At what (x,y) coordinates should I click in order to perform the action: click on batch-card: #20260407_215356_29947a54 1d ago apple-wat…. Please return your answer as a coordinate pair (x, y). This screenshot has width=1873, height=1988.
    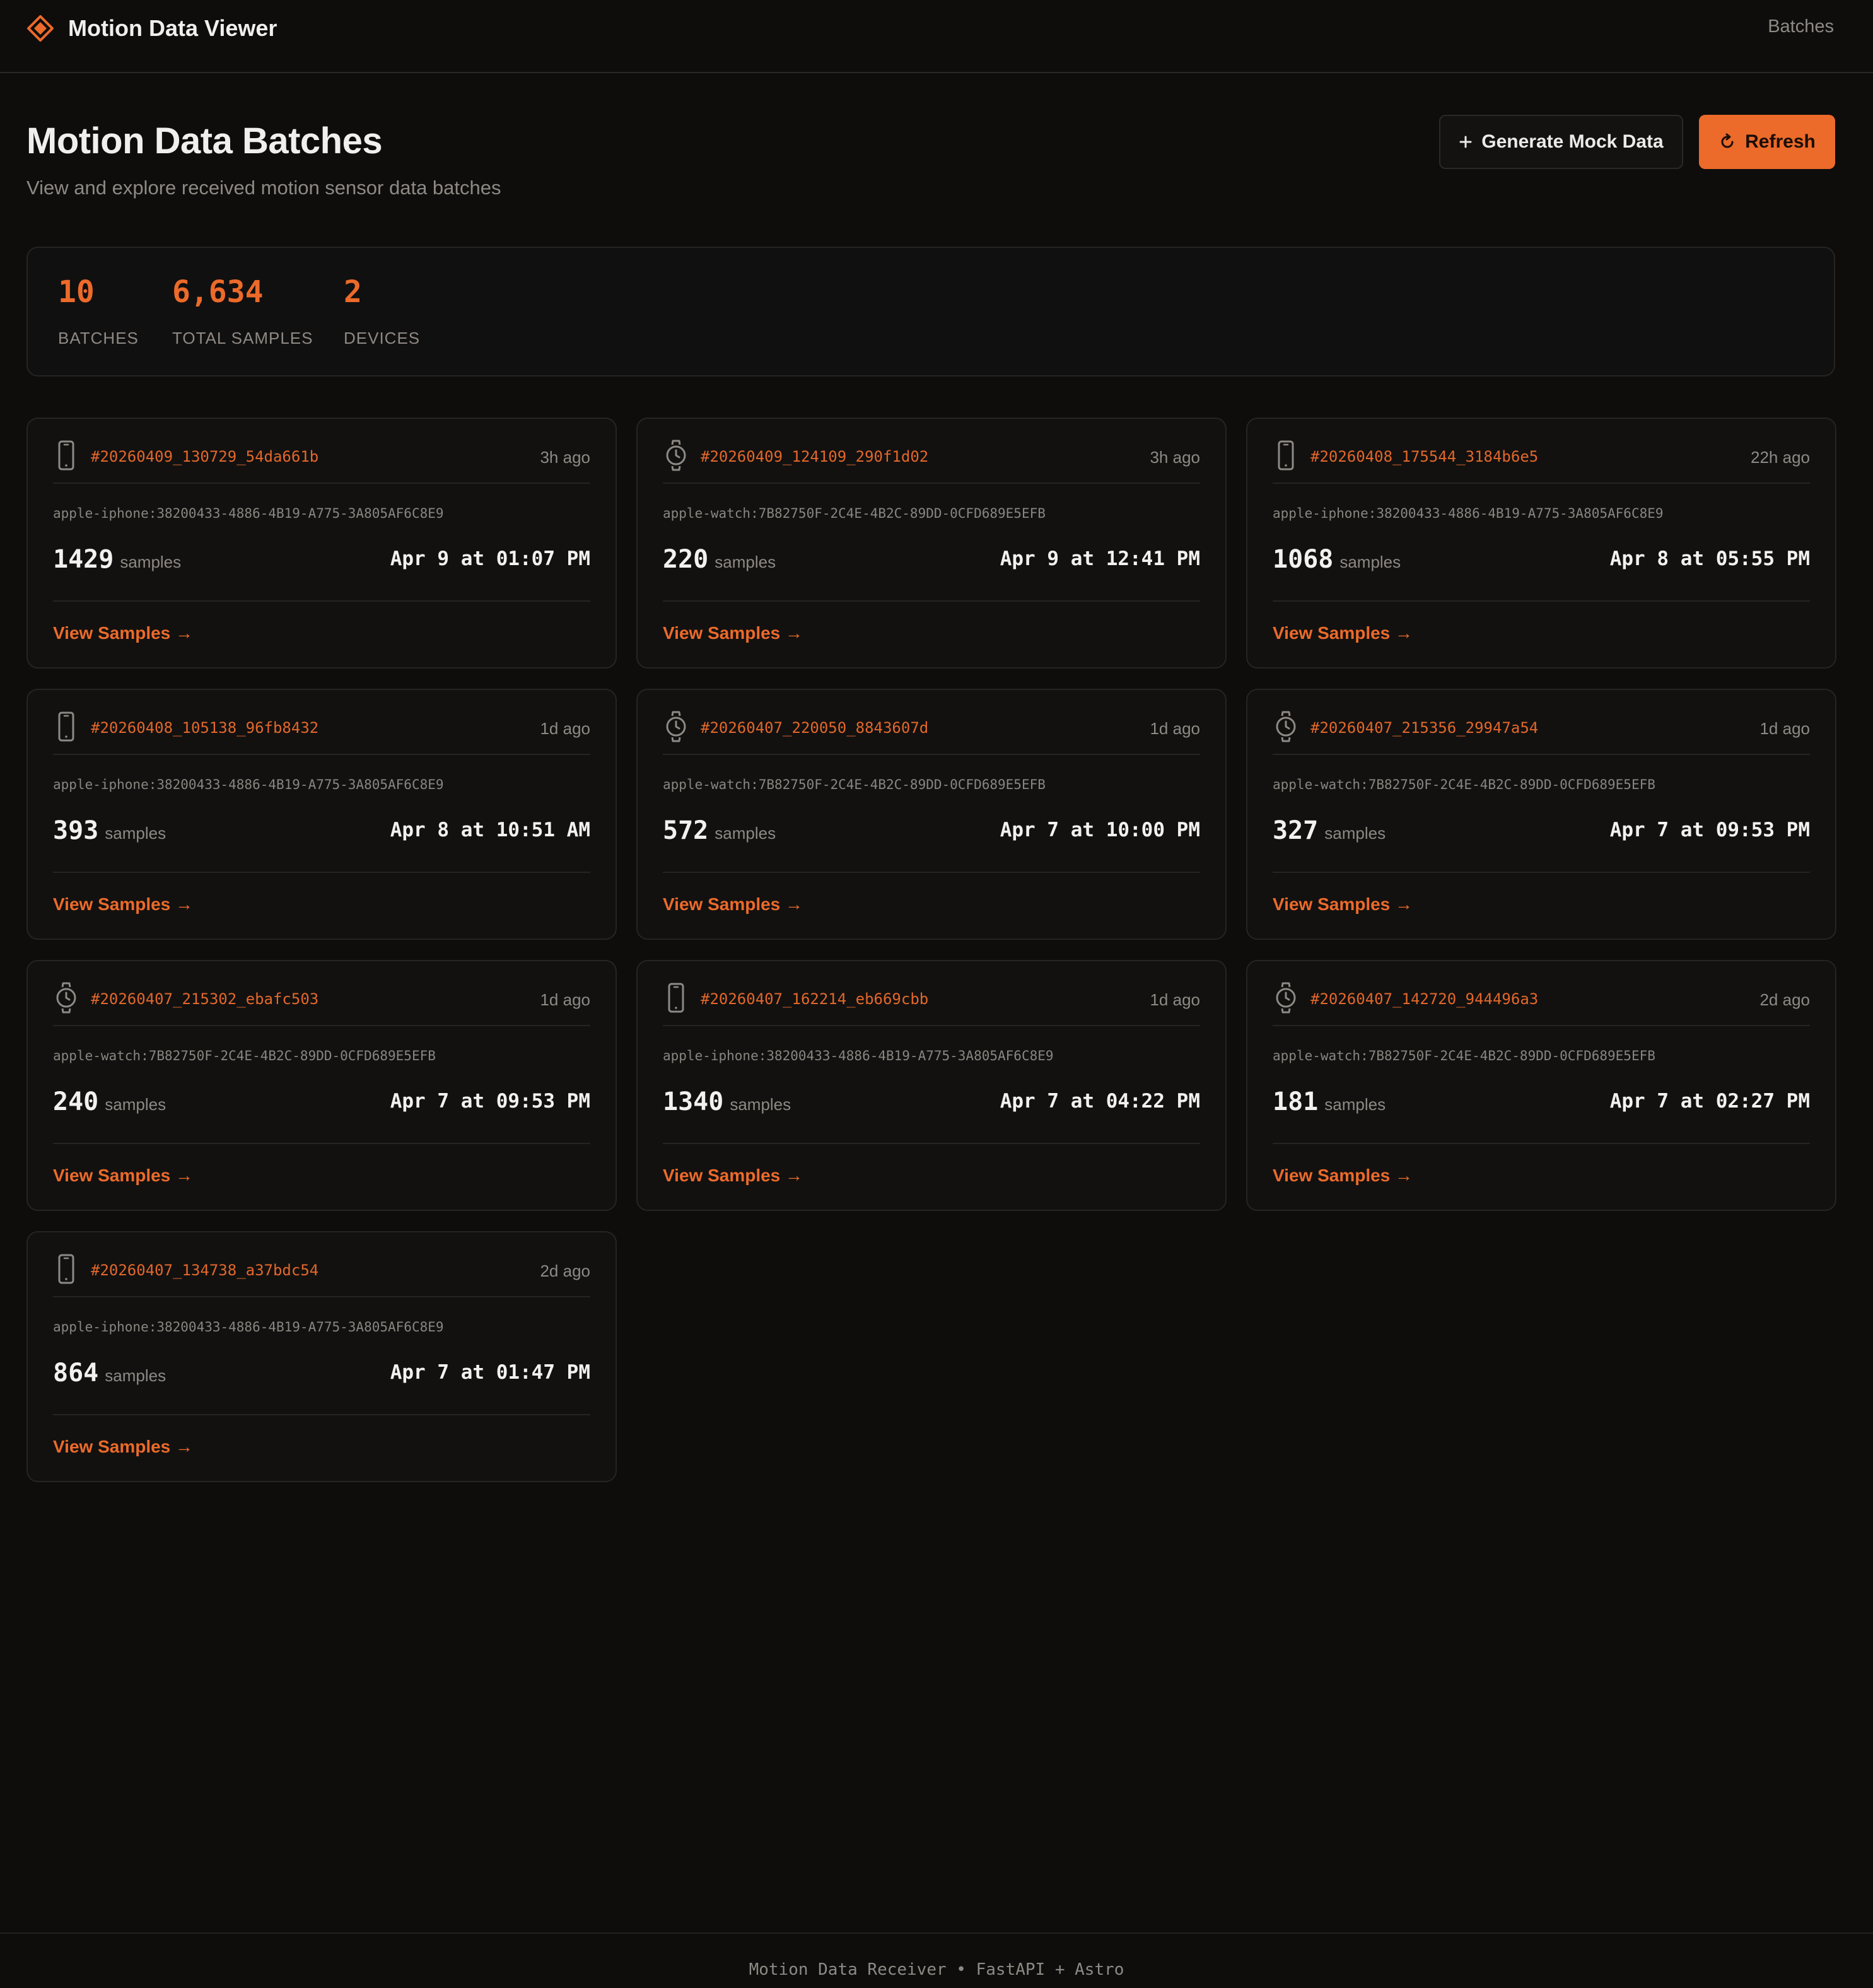
    Looking at the image, I should click on (1541, 815).